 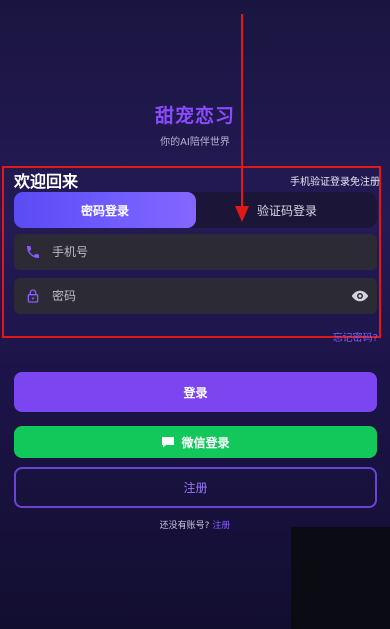 What do you see at coordinates (360, 296) in the screenshot?
I see `eye-icon` at bounding box center [360, 296].